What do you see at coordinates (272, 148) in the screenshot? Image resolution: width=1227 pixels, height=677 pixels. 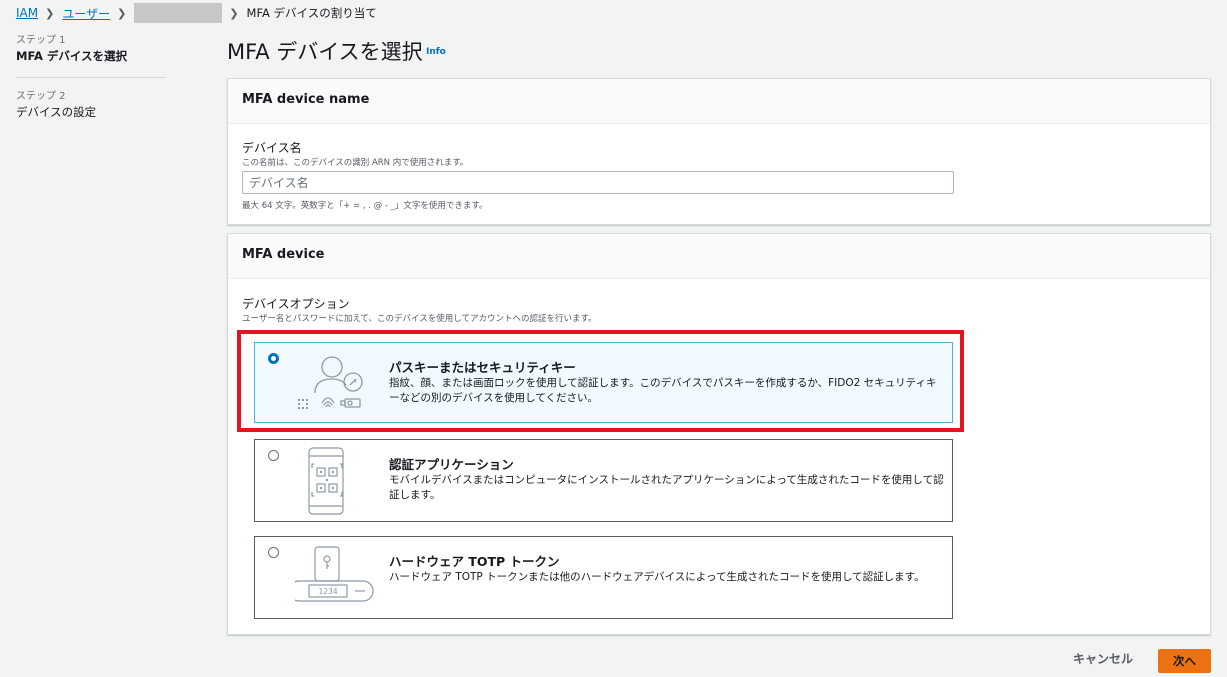 I see `device-name-label: デバイス名` at bounding box center [272, 148].